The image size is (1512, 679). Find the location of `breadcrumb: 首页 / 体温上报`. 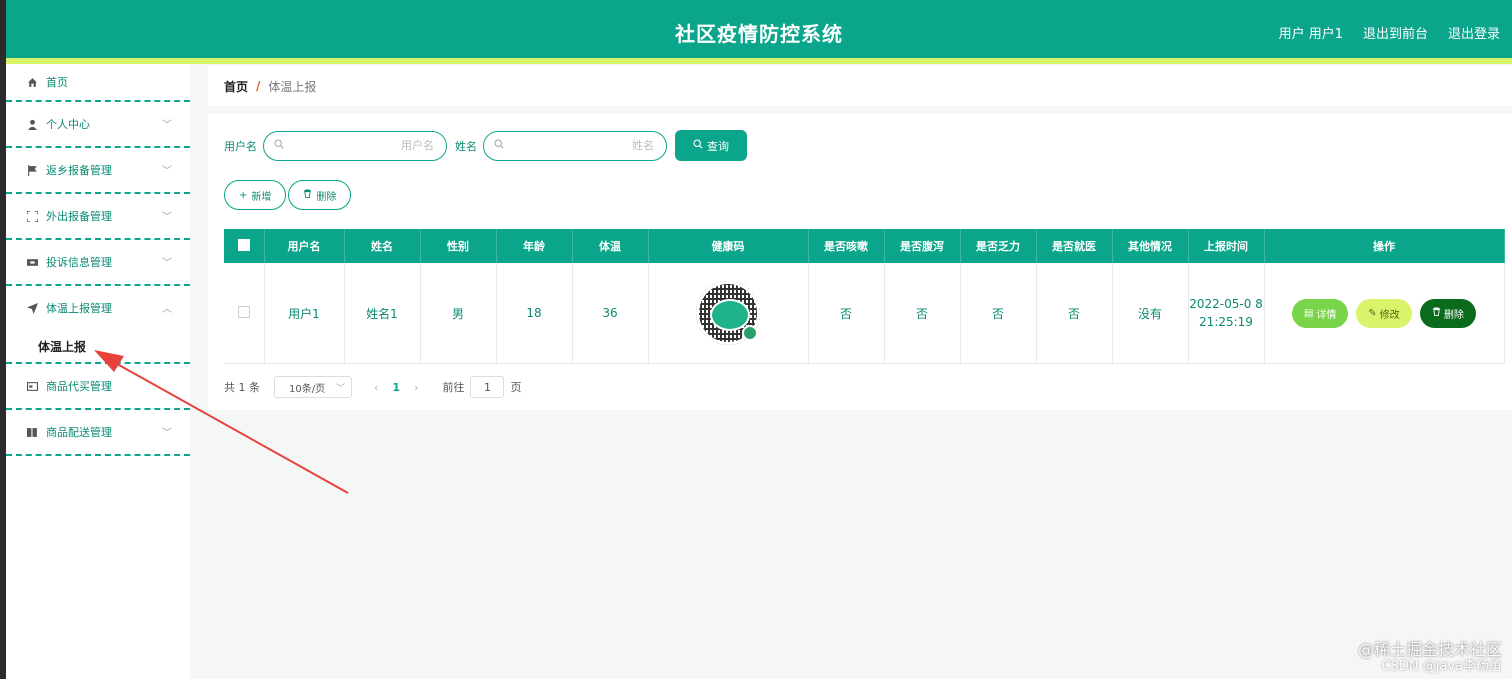

breadcrumb: 首页 / 体温上报 is located at coordinates (860, 86).